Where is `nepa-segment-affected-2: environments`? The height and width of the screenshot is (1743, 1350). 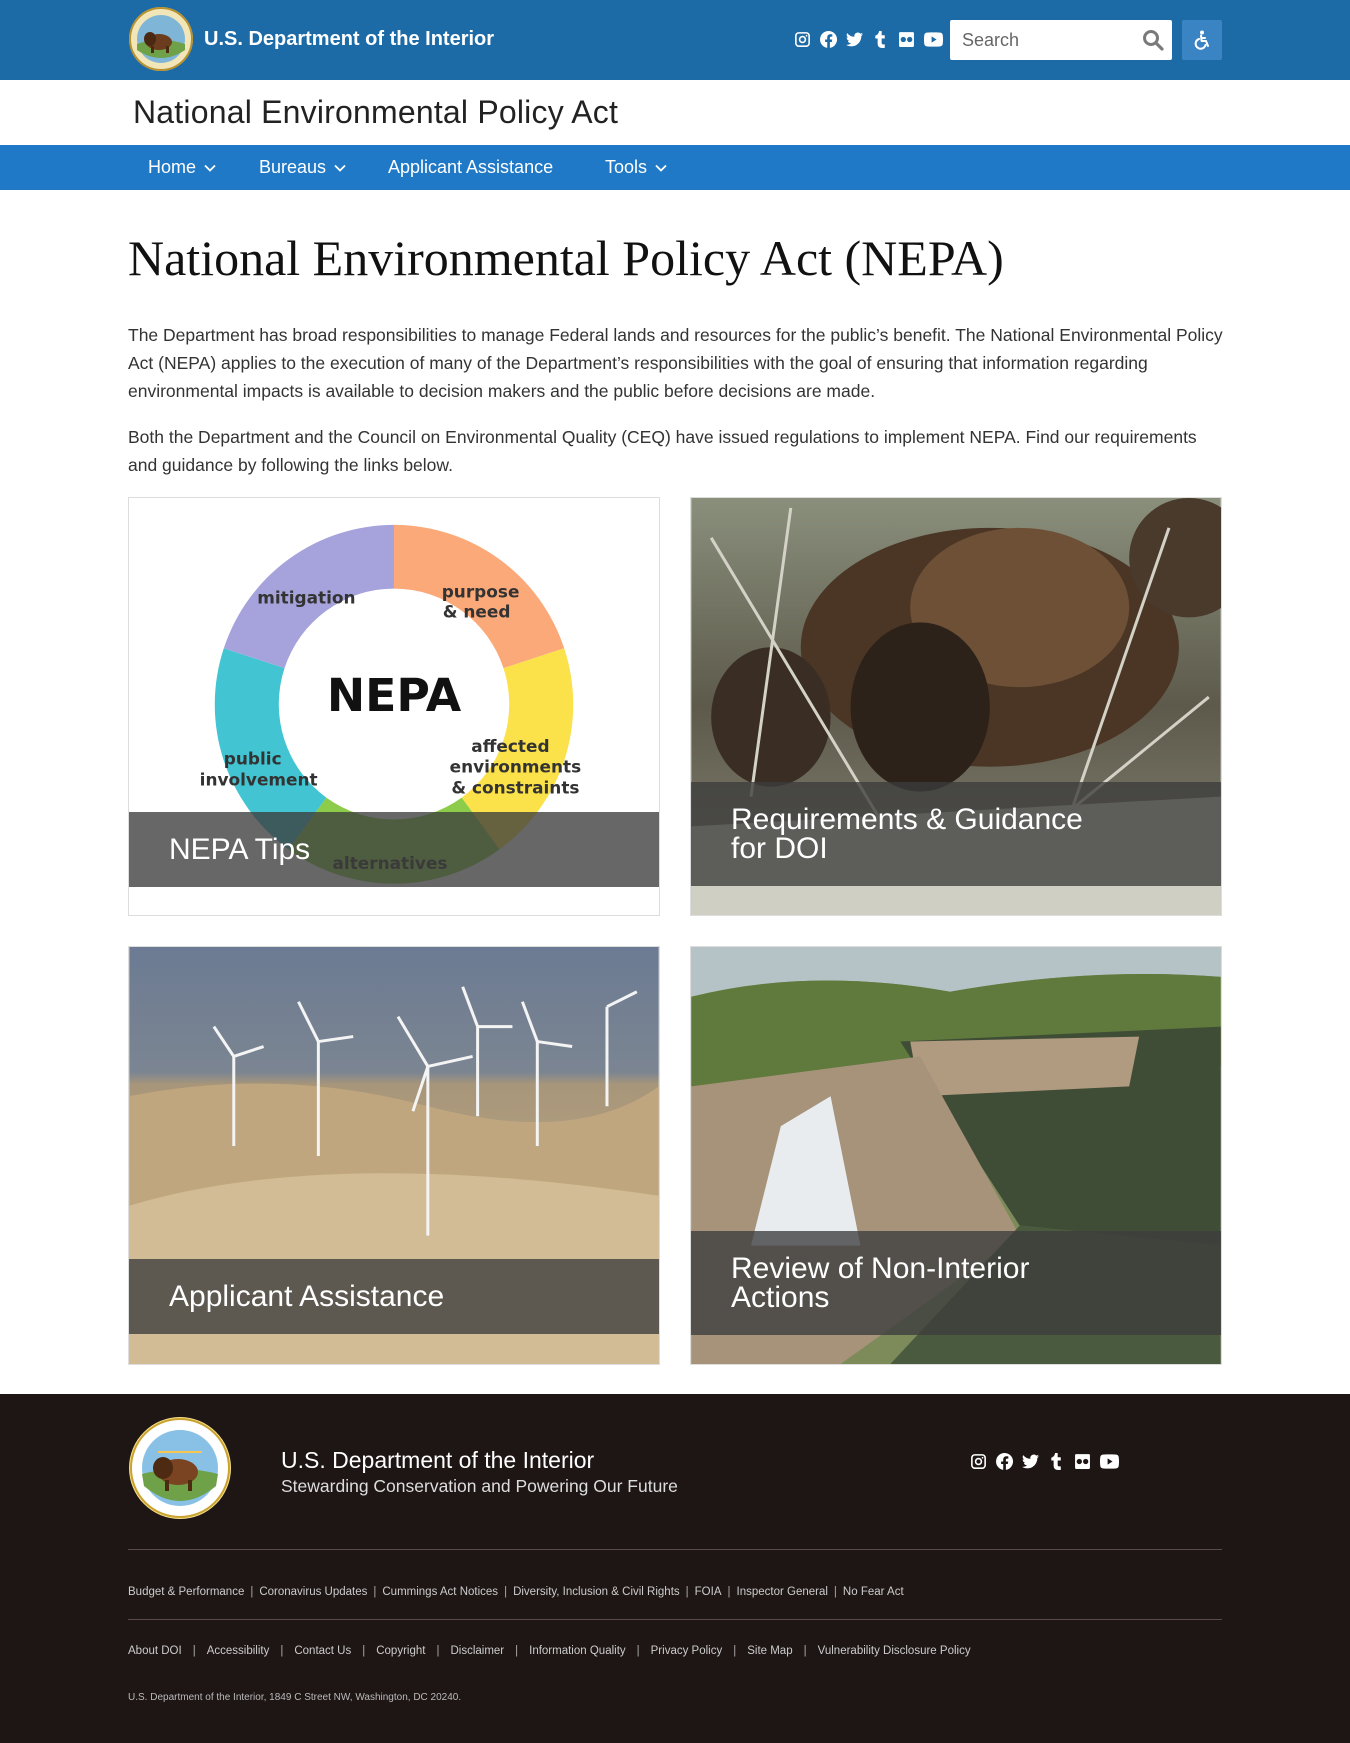 nepa-segment-affected-2: environments is located at coordinates (516, 767).